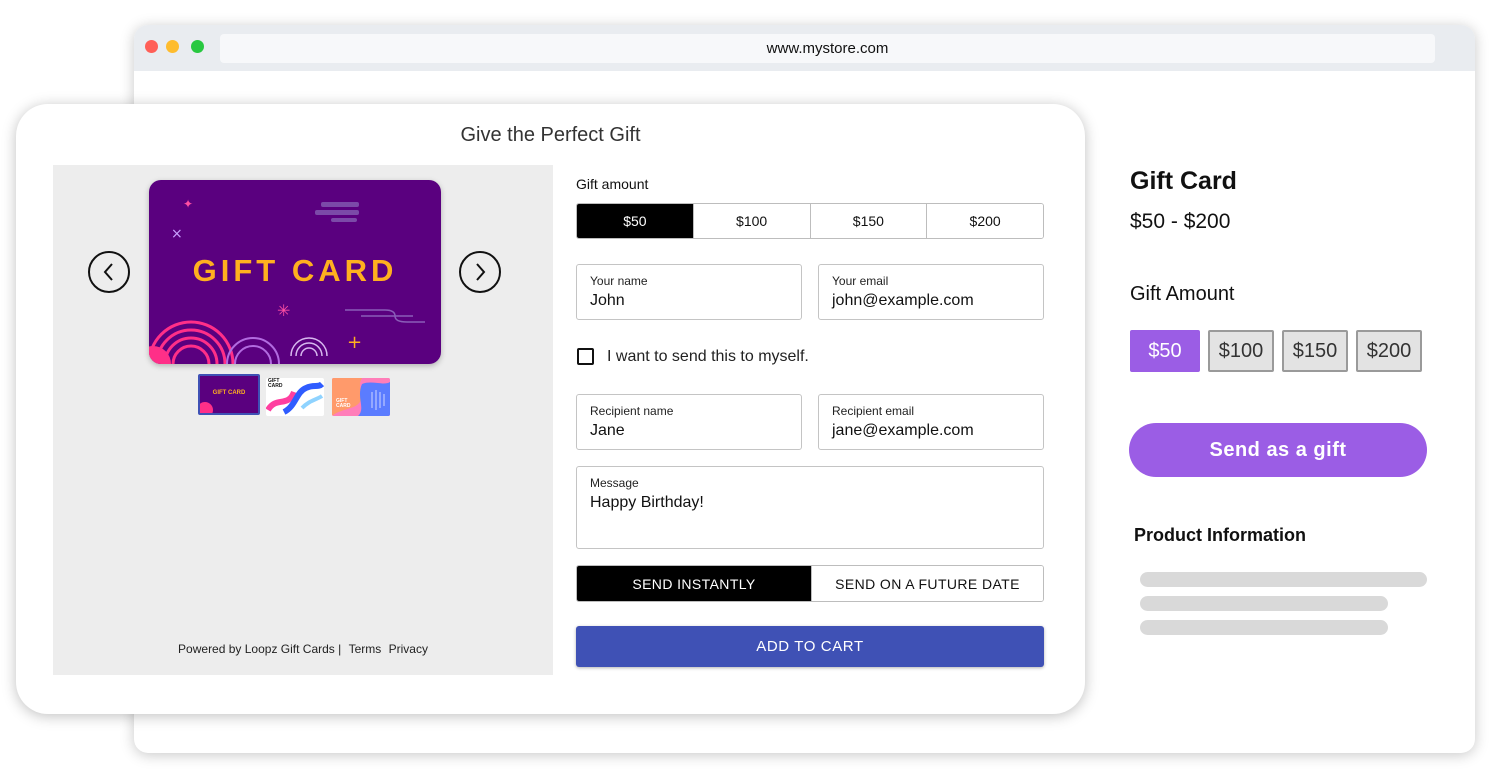 This screenshot has width=1500, height=778. Describe the element at coordinates (873, 411) in the screenshot. I see `recipient-email-label: Recipient email` at that location.